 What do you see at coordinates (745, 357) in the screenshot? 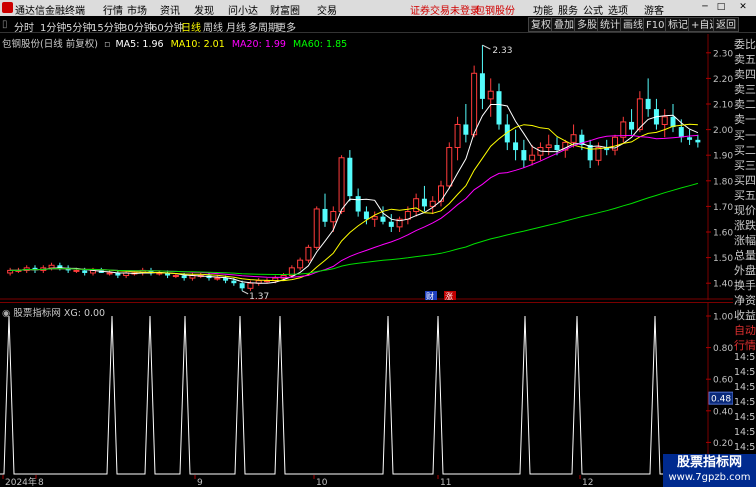
I see `quote-label-21: 14:56` at bounding box center [745, 357].